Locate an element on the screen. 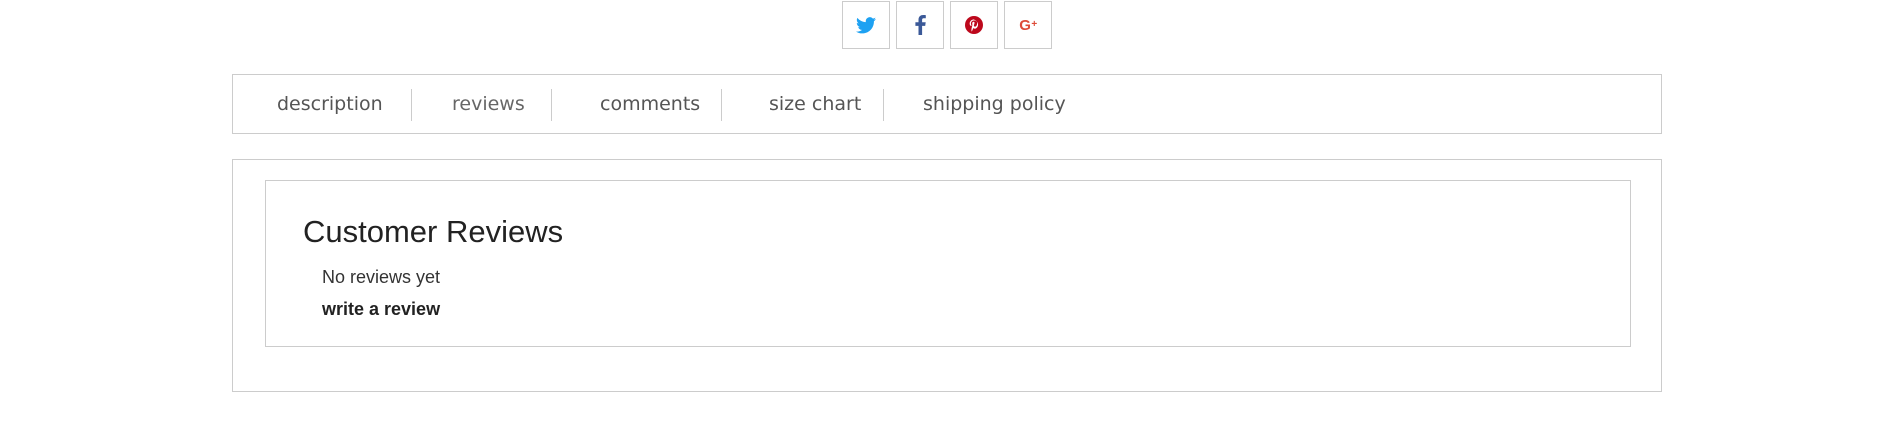 This screenshot has width=1891, height=429. twitter-icon is located at coordinates (866, 24).